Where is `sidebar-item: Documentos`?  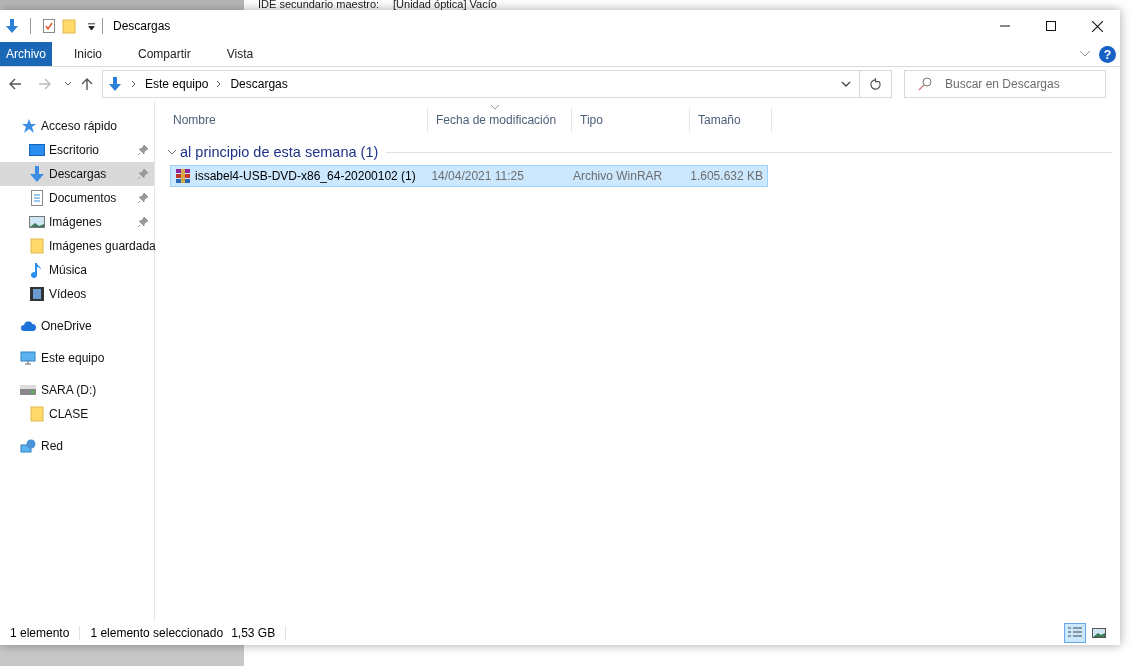
sidebar-item: Documentos is located at coordinates (77, 198).